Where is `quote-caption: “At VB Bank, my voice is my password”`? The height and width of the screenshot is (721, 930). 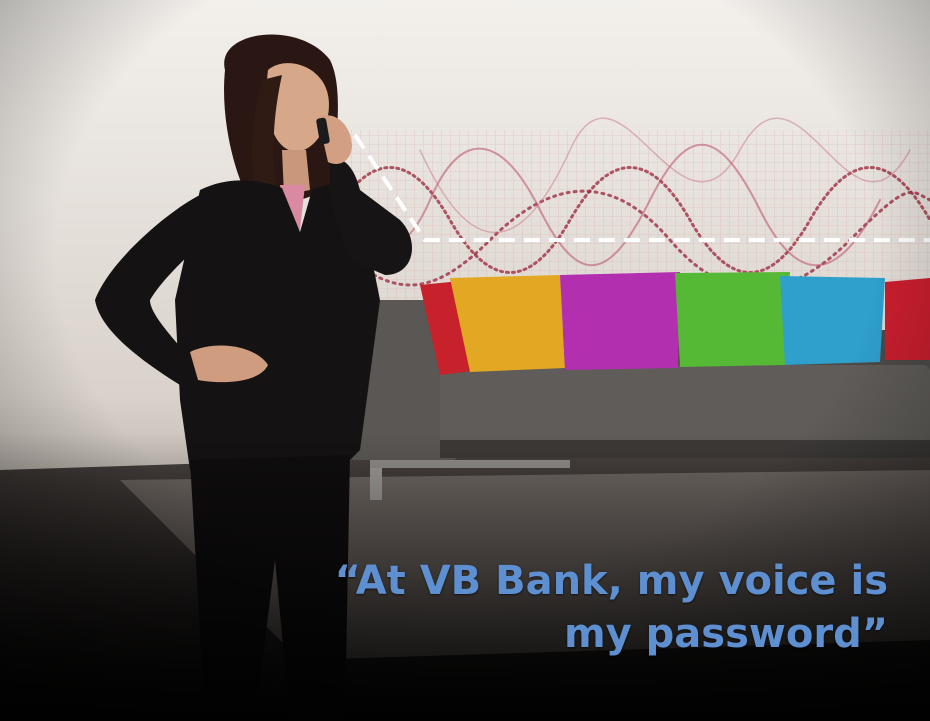 quote-caption: “At VB Bank, my voice is my password” is located at coordinates (578, 608).